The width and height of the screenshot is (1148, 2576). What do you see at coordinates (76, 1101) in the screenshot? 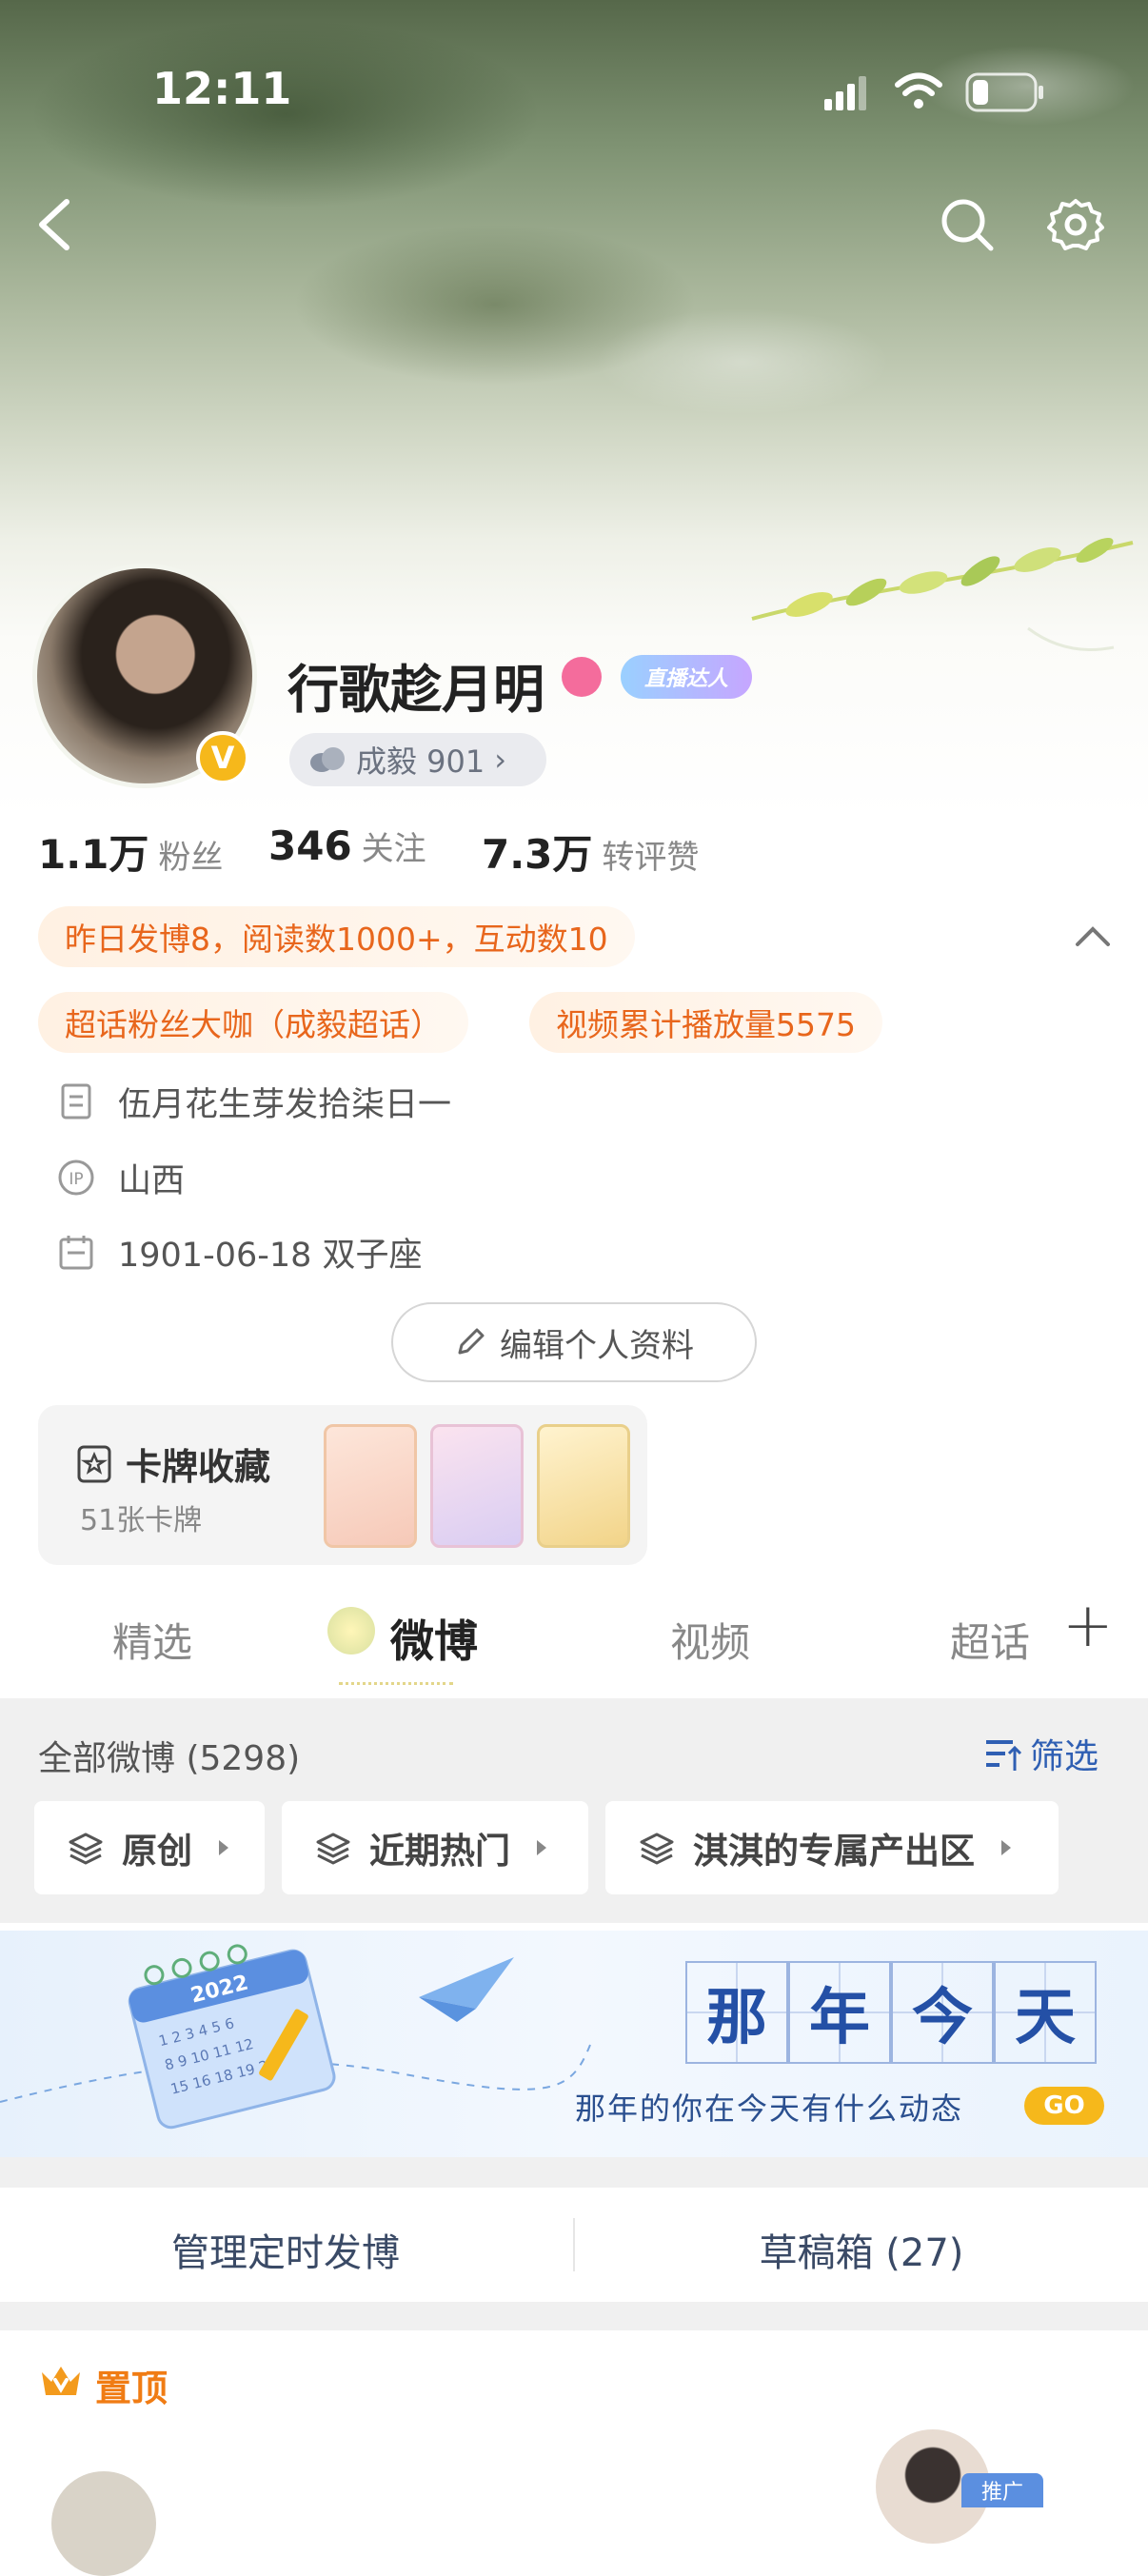
I see `document-icon` at bounding box center [76, 1101].